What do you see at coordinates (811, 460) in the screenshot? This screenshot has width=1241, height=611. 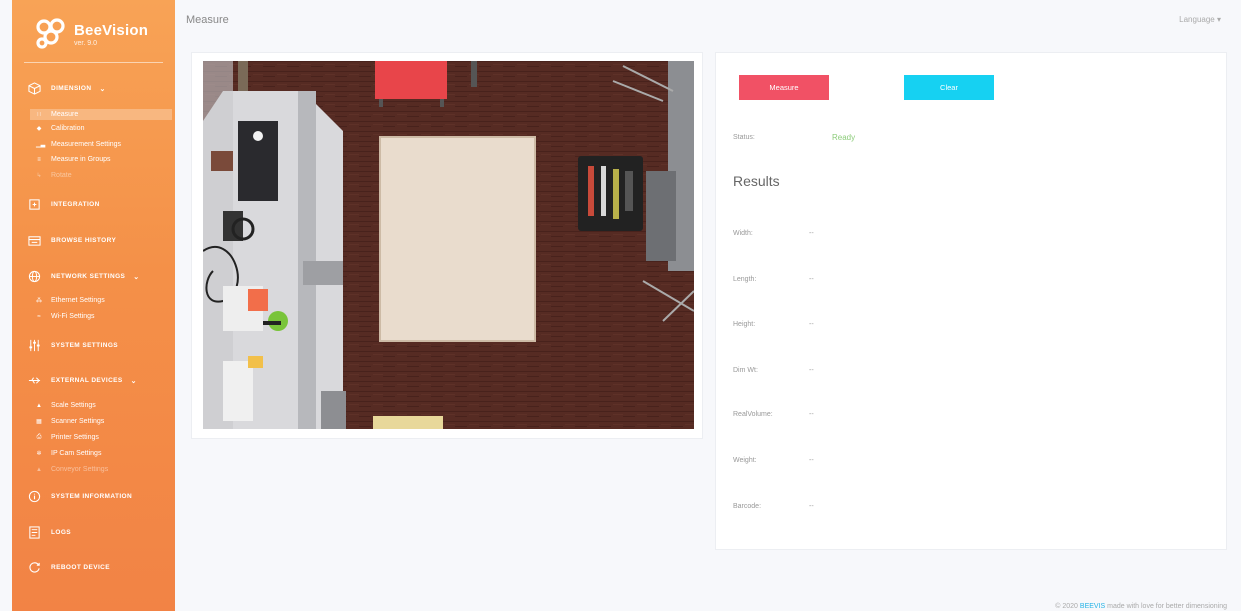 I see `result-value-weight: --` at bounding box center [811, 460].